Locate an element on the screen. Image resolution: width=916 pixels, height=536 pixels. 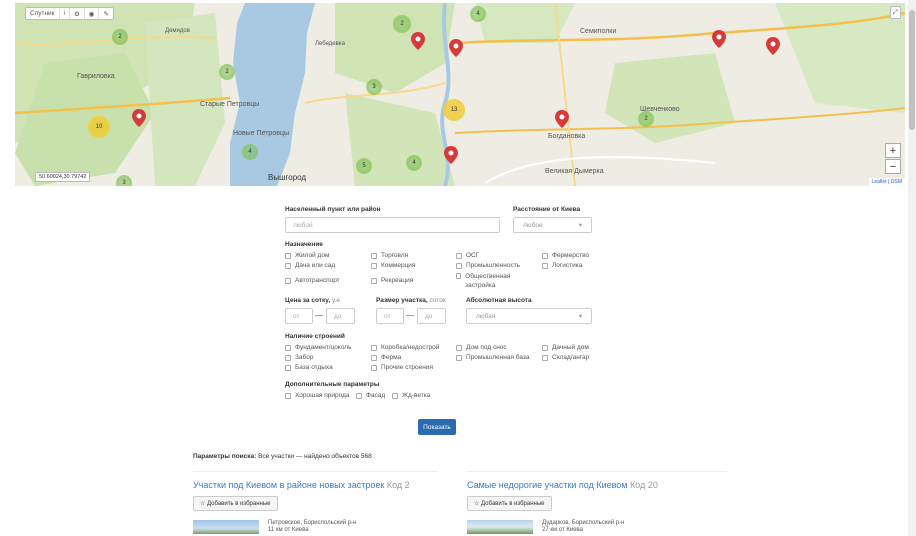
buildings-checkbox: Промышленная база is located at coordinates (493, 357).